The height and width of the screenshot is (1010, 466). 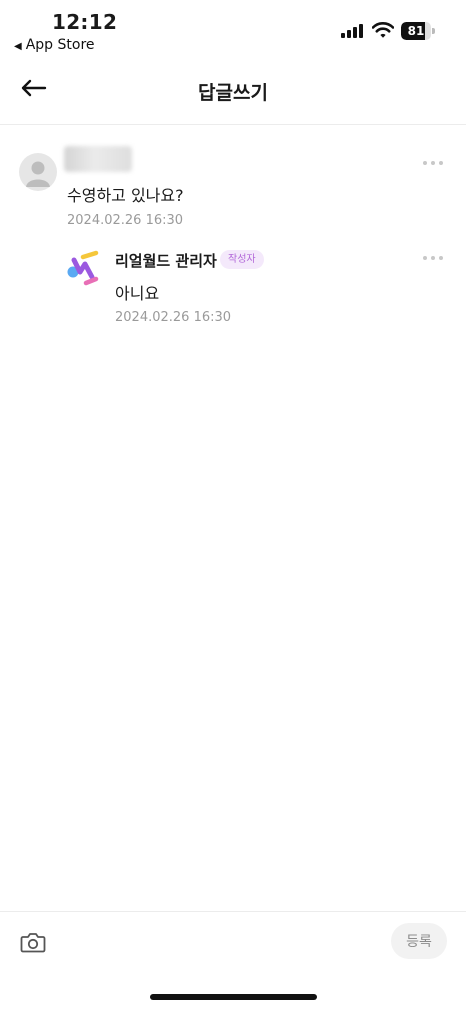 I want to click on commenter-avatar, so click(x=38, y=172).